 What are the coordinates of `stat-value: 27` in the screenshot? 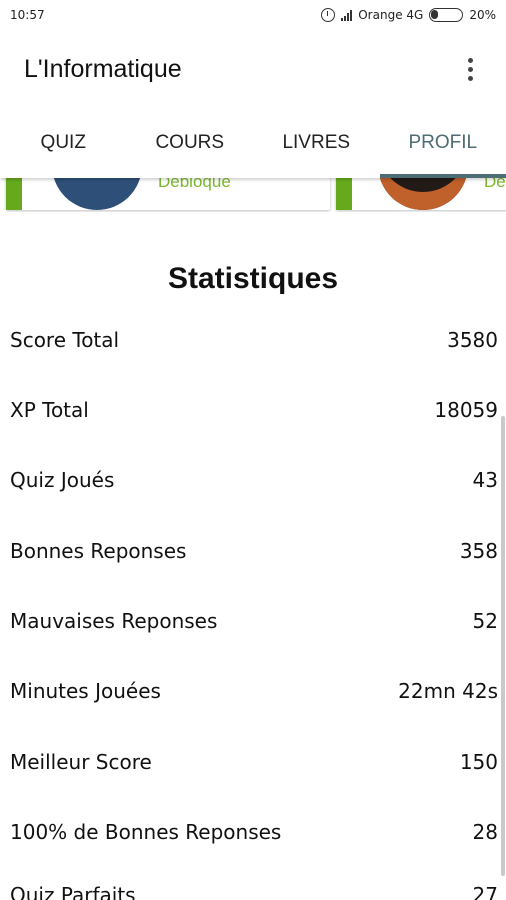 It's located at (485, 891).